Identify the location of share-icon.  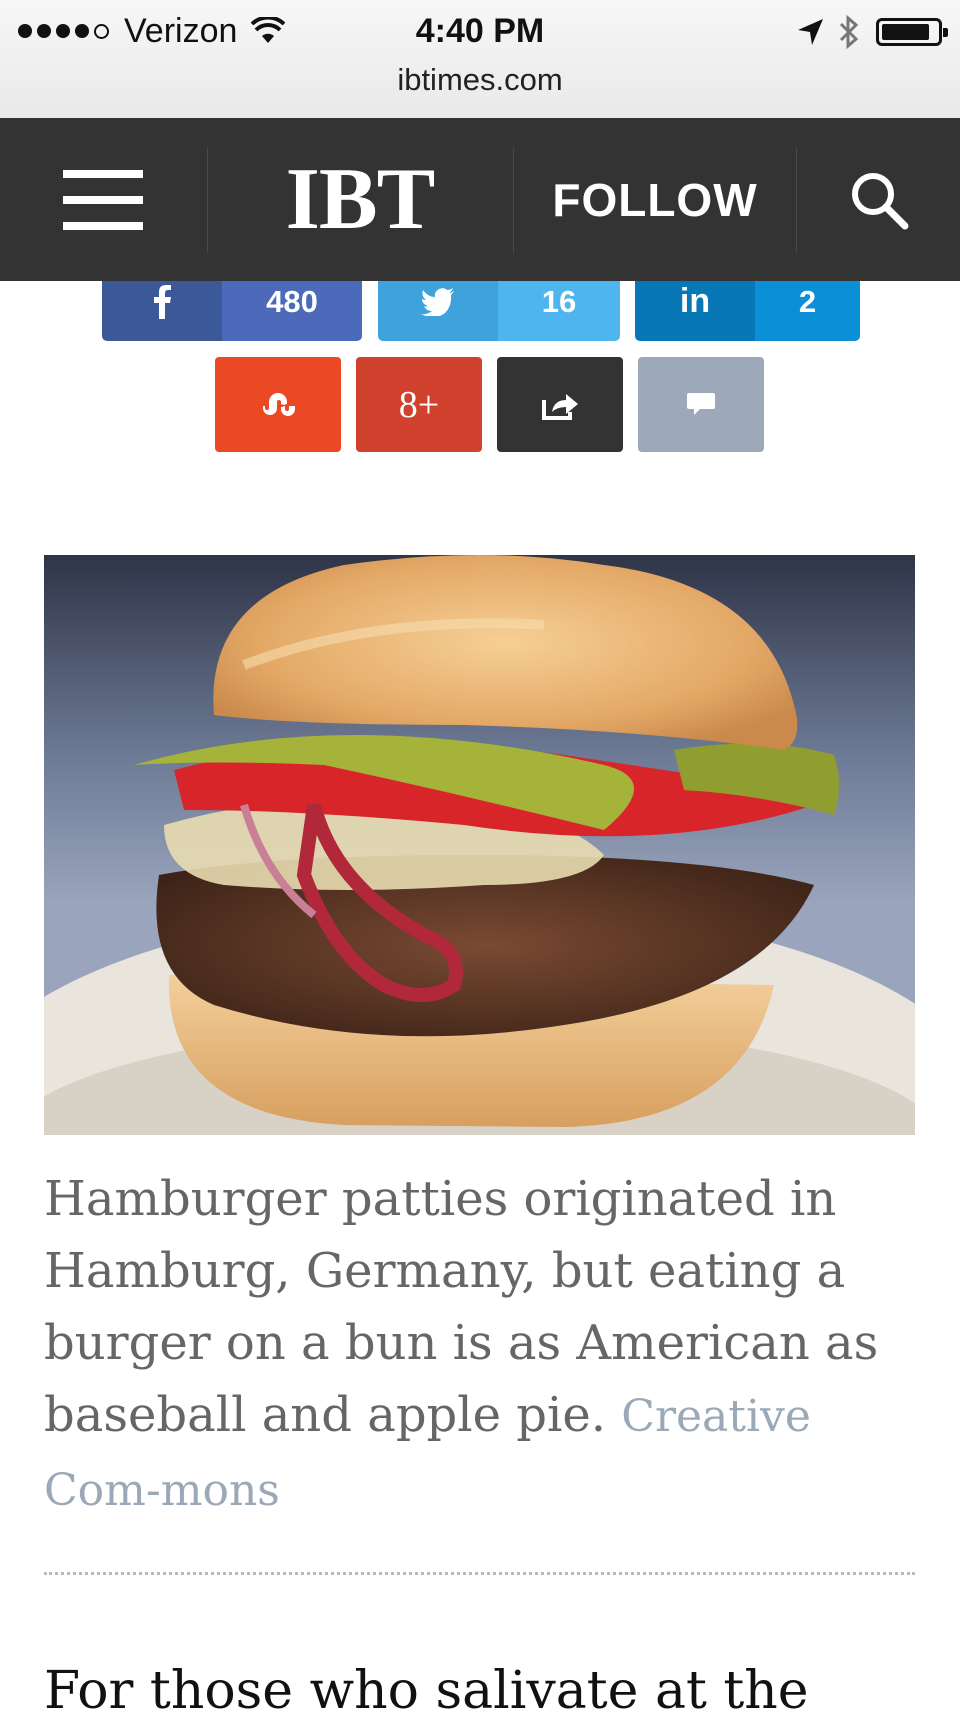
(560, 406).